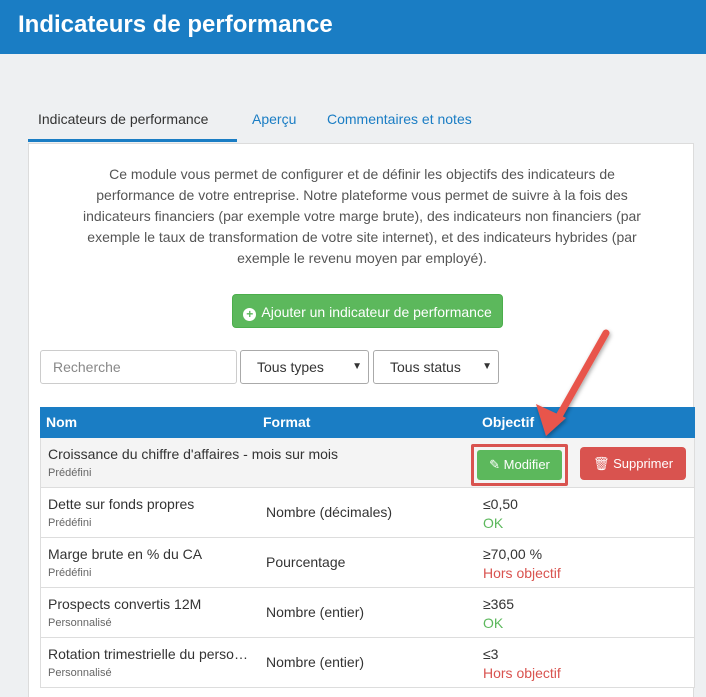 The height and width of the screenshot is (697, 706). I want to click on indicator-format: Nombre (décimales), so click(329, 512).